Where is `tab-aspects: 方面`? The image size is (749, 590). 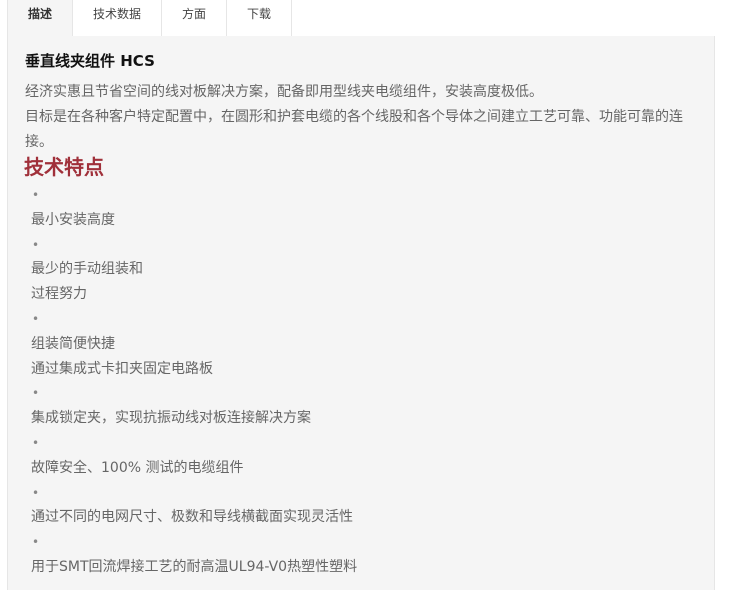
tab-aspects: 方面 is located at coordinates (195, 18).